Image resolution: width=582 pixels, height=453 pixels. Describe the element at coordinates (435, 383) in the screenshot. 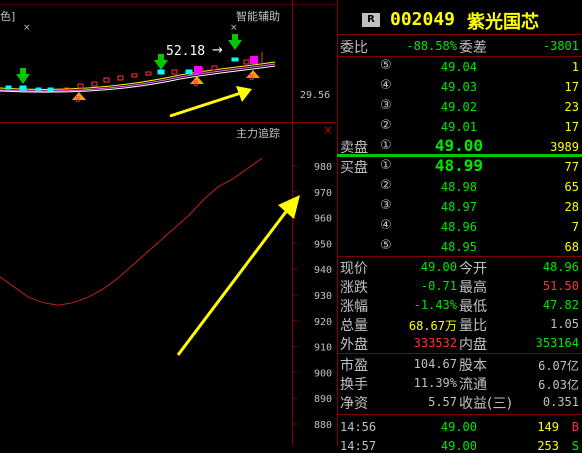

I see `fund-value: 11.39%` at that location.